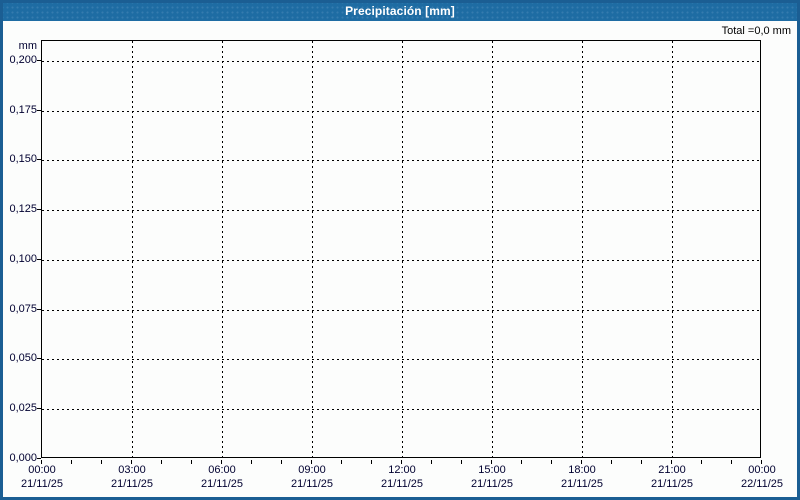 This screenshot has height=500, width=800. What do you see at coordinates (23, 408) in the screenshot?
I see `y-axis-tick-label: 0,025` at bounding box center [23, 408].